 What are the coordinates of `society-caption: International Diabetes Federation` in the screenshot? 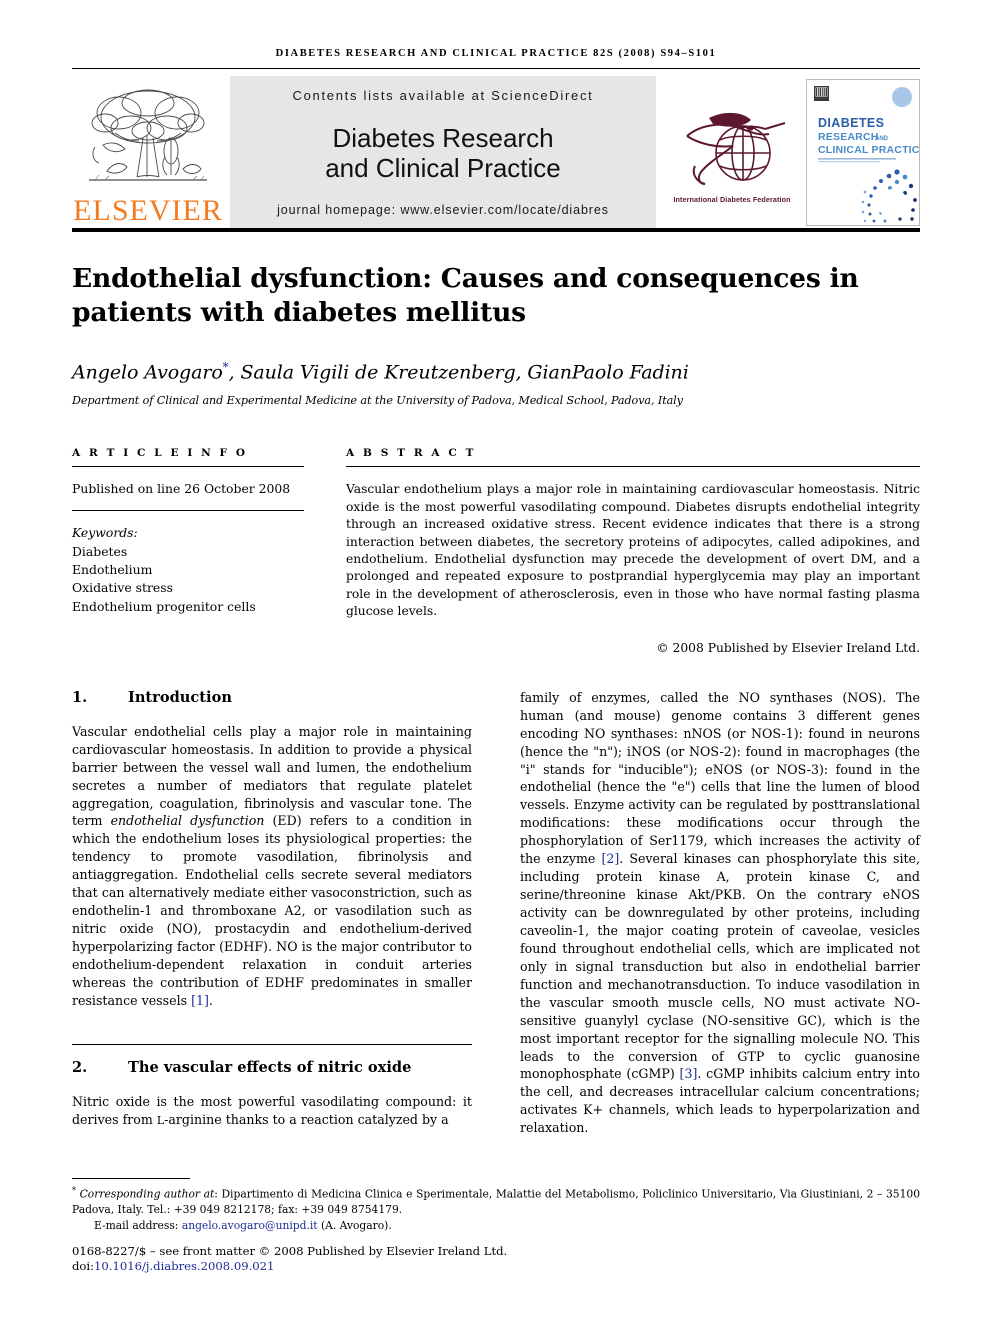 It's located at (732, 199).